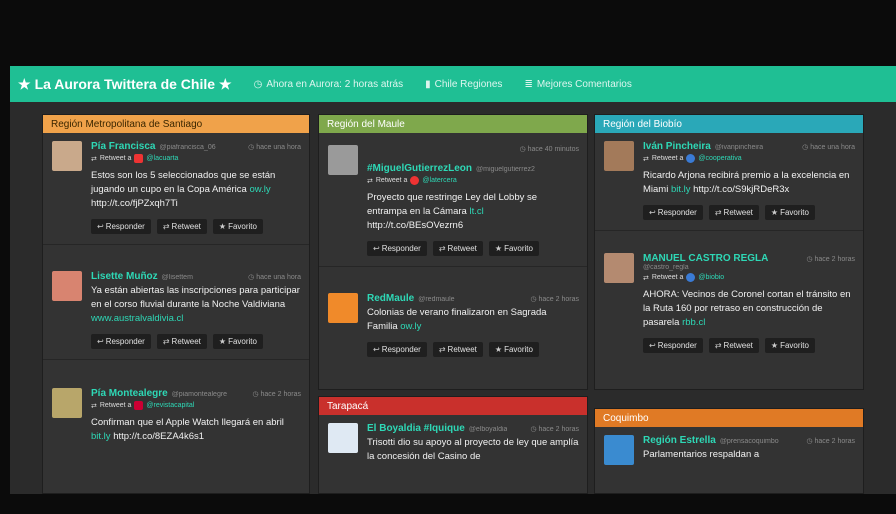 The image size is (896, 514). What do you see at coordinates (739, 147) in the screenshot?
I see `tweet-handle: @ivanpincheira` at bounding box center [739, 147].